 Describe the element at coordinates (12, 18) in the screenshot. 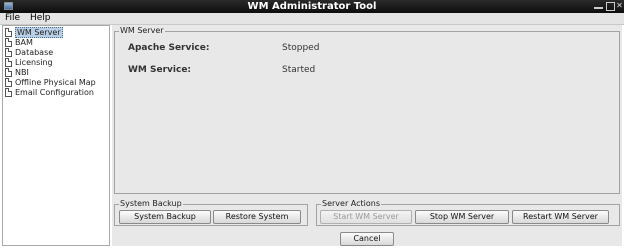

I see `menu-file: File` at that location.